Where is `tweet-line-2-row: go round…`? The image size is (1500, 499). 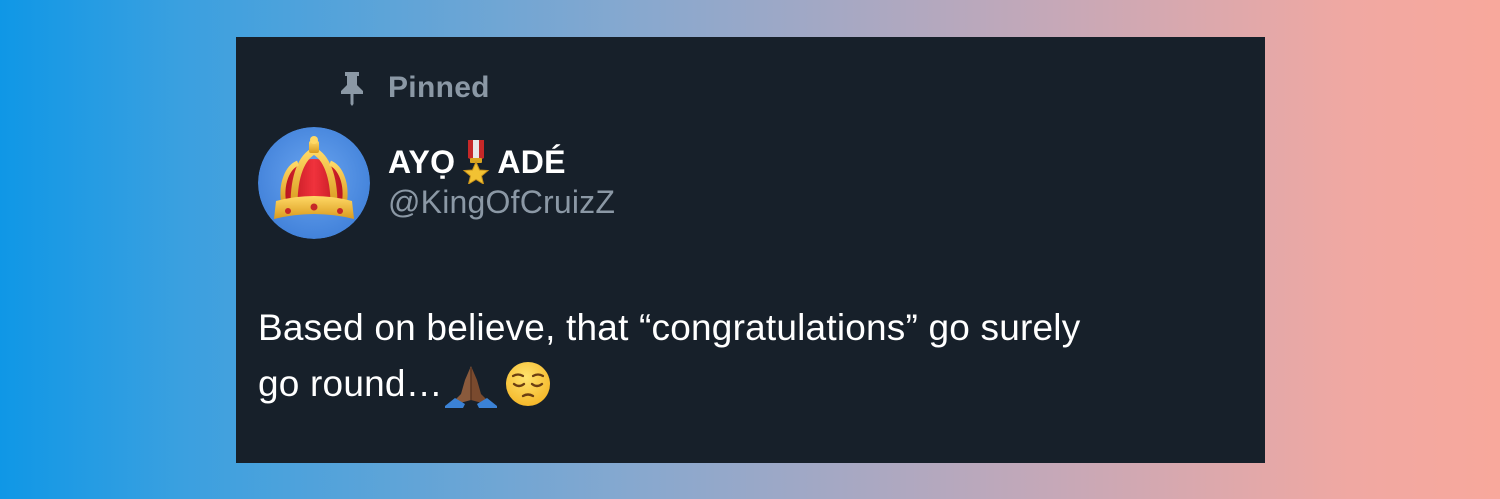 tweet-line-2-row: go round… is located at coordinates (753, 384).